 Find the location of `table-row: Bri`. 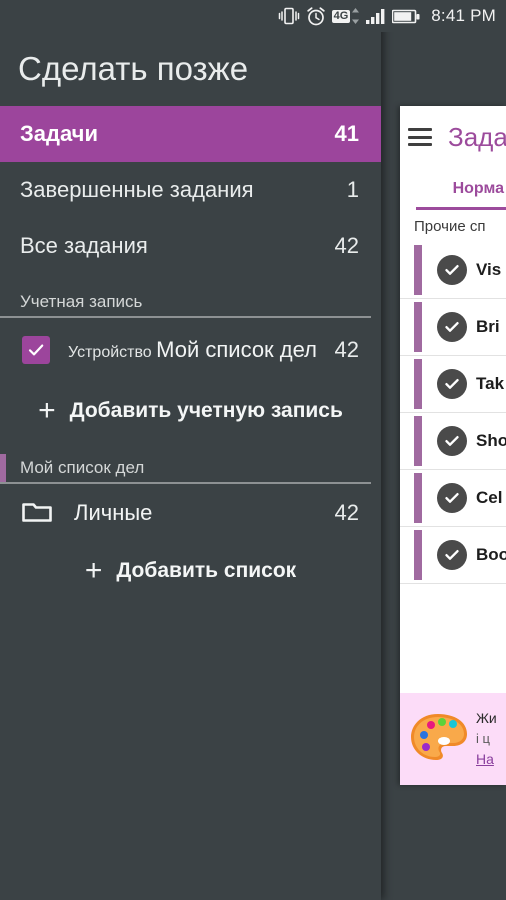

table-row: Bri is located at coordinates (453, 327).